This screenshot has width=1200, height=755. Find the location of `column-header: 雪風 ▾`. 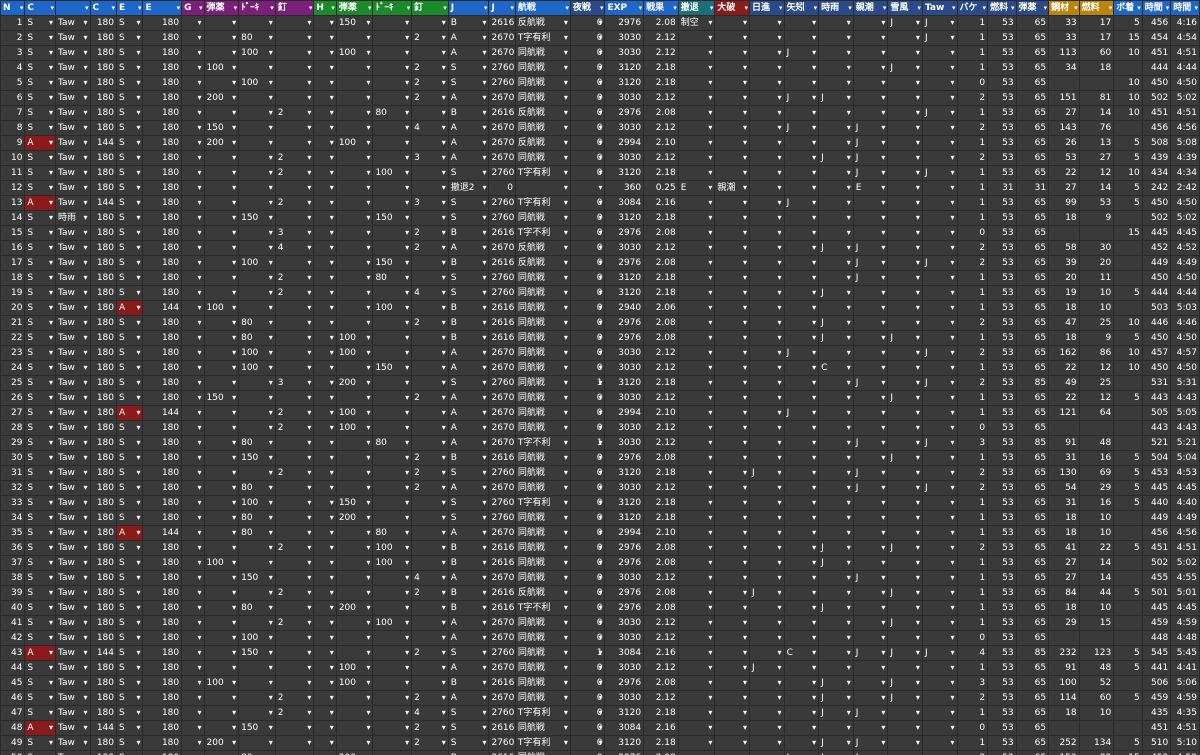

column-header: 雪風 ▾ is located at coordinates (905, 8).